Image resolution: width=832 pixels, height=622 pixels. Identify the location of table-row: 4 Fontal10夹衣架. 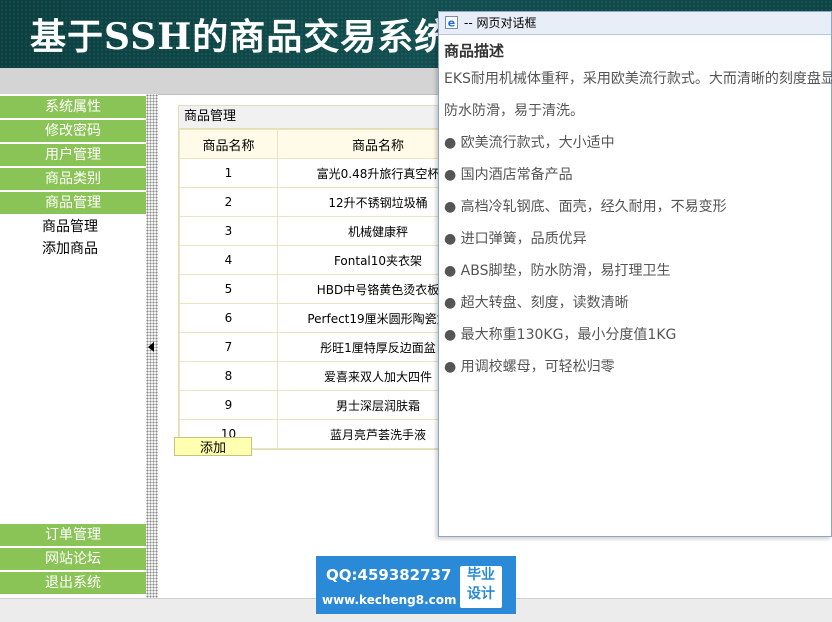
(329, 260).